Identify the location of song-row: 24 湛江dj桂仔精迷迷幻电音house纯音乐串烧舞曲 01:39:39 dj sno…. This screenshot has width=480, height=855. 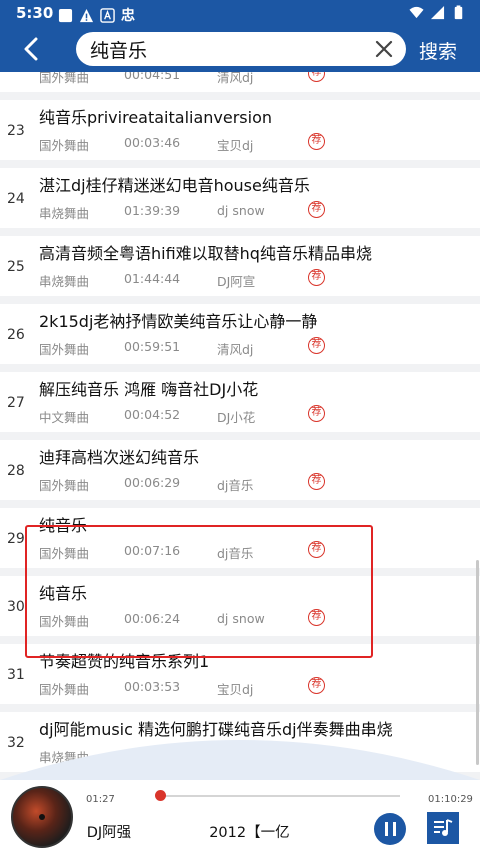
(240, 198).